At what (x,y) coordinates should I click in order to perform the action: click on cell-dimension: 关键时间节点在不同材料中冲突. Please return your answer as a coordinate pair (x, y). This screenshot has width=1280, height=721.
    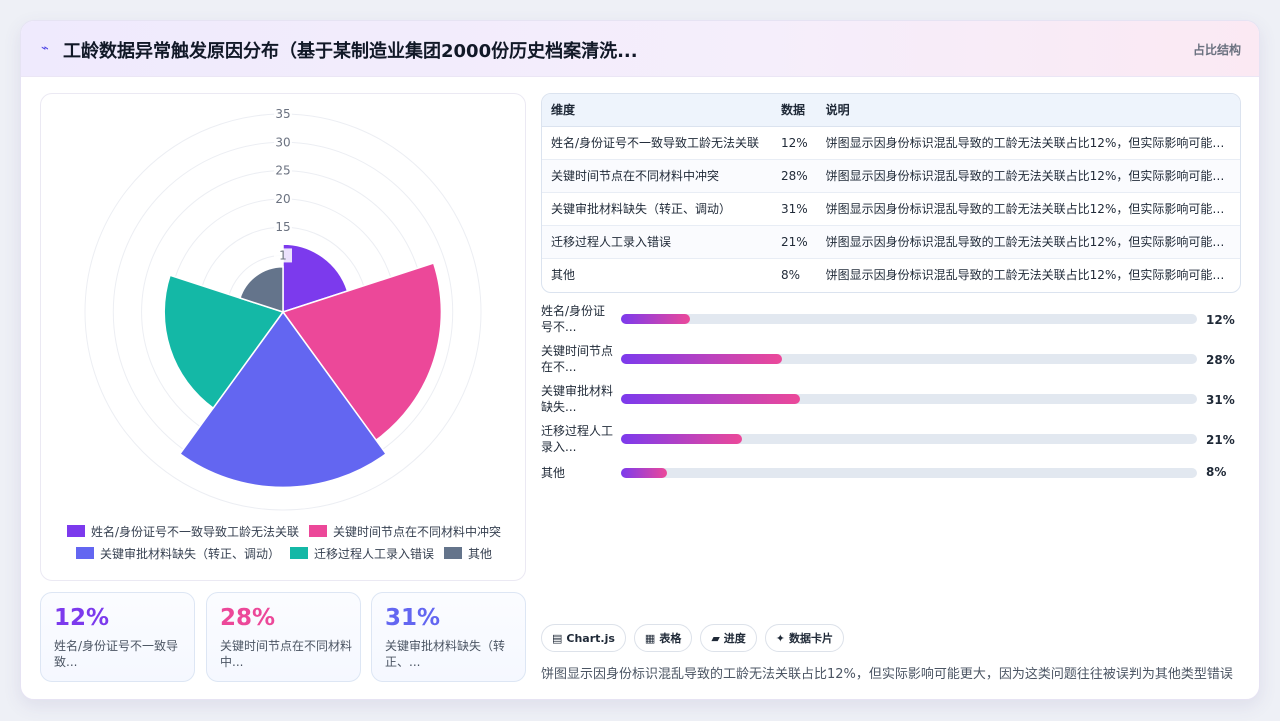
    Looking at the image, I should click on (657, 176).